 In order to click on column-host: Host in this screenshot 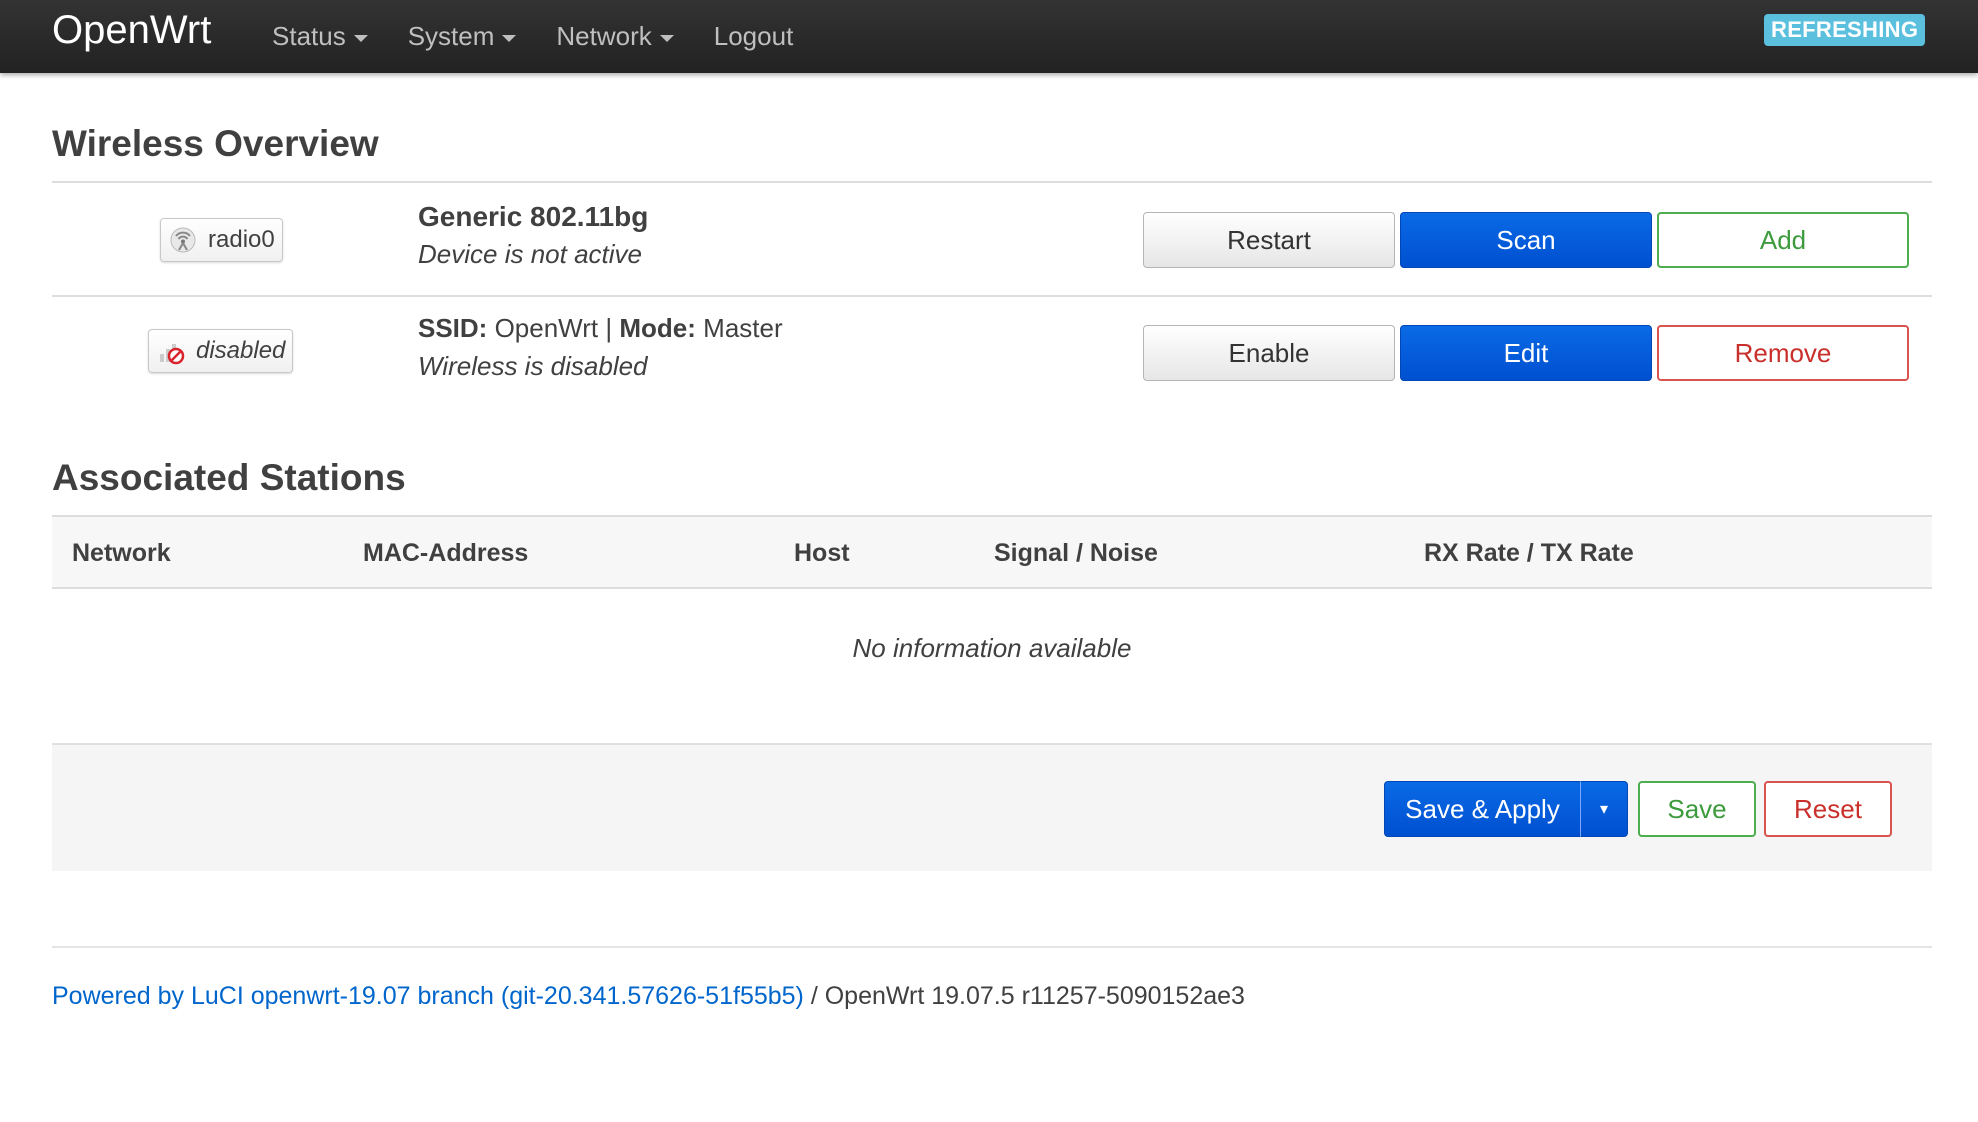, I will do `click(822, 553)`.